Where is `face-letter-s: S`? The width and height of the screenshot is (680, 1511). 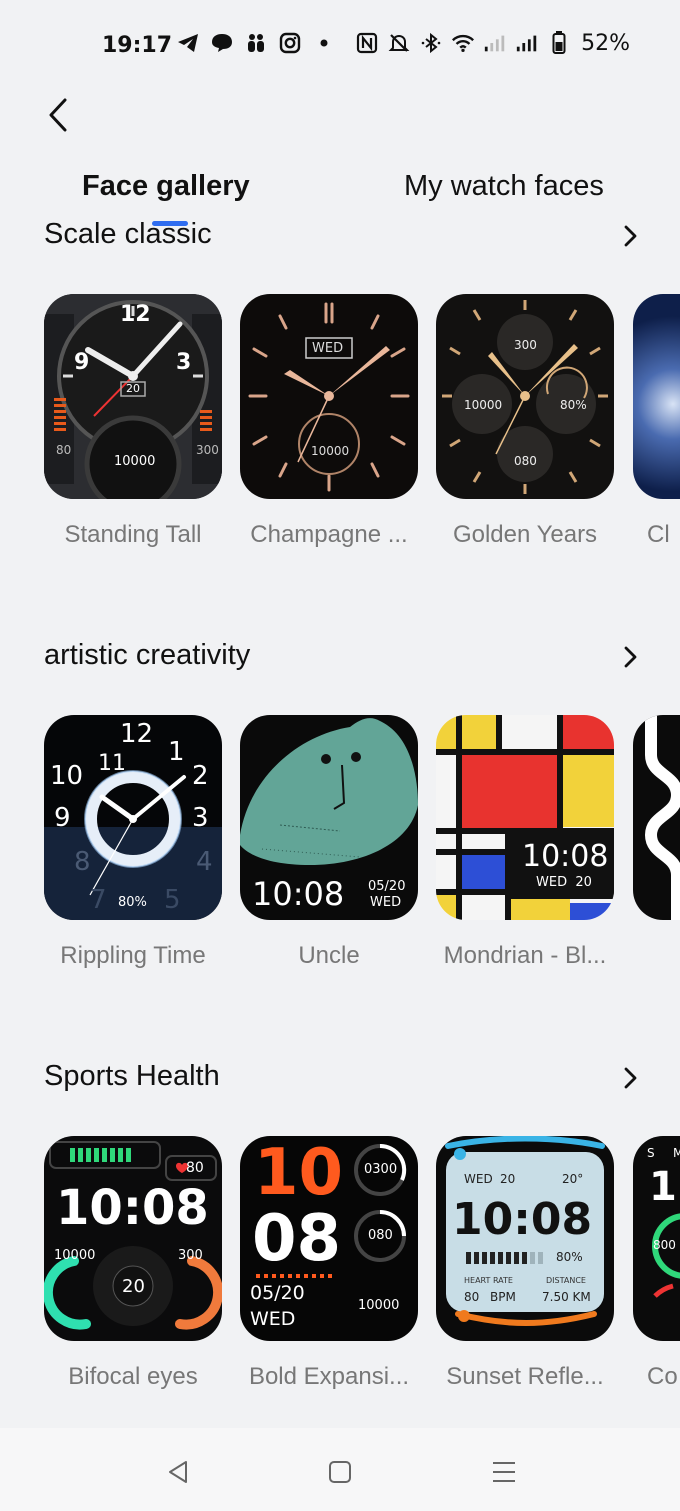
face-letter-s: S is located at coordinates (651, 1153).